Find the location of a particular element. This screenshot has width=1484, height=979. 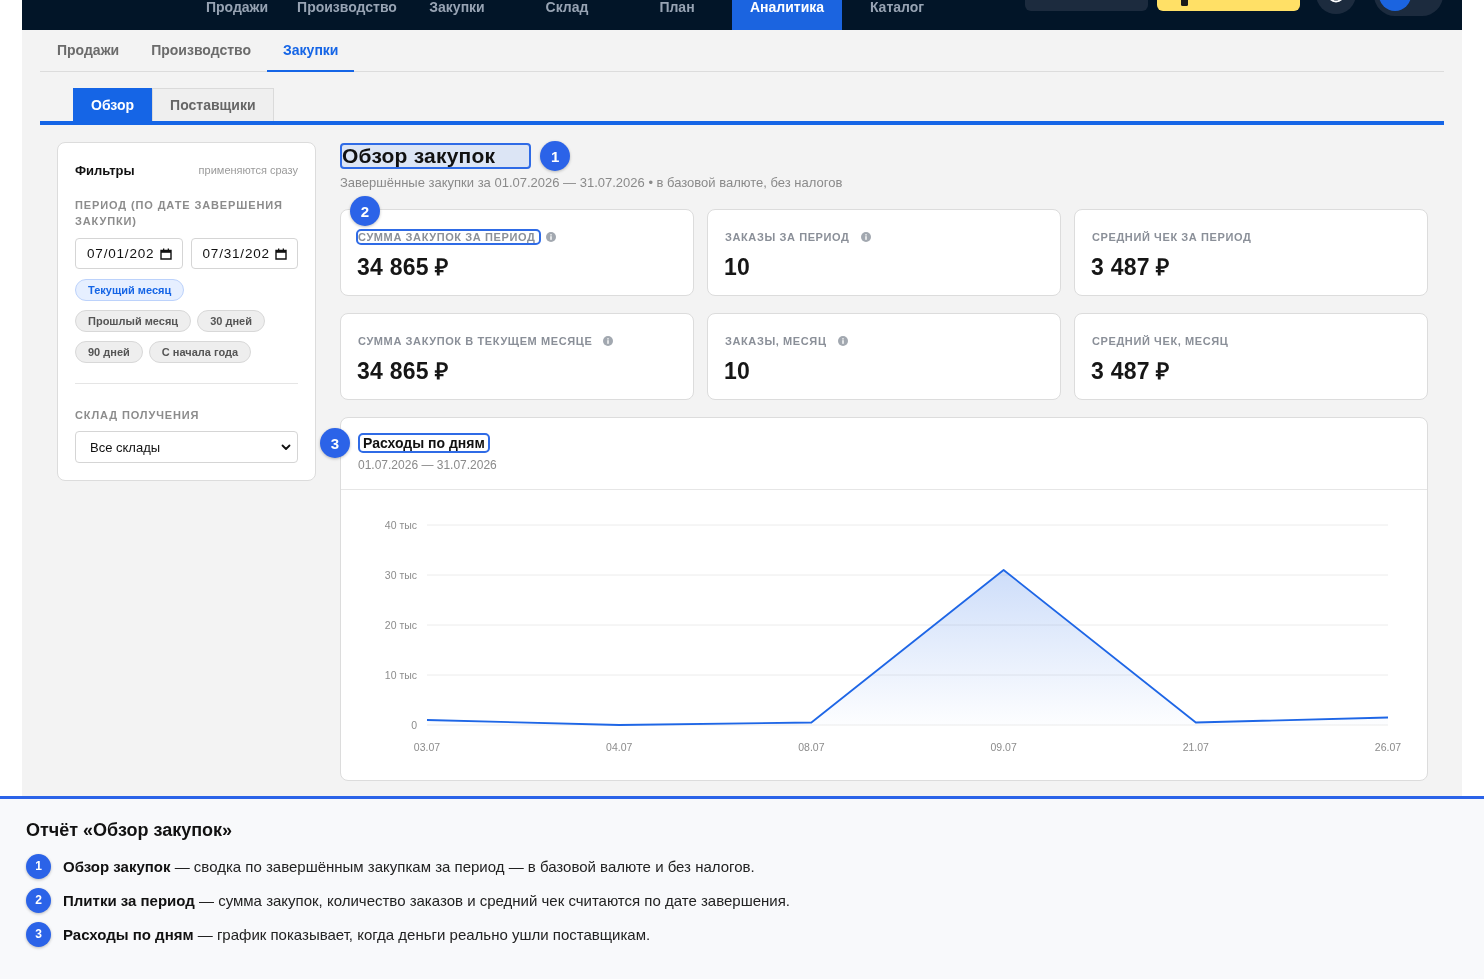

chevron-down-icon is located at coordinates (286, 447).